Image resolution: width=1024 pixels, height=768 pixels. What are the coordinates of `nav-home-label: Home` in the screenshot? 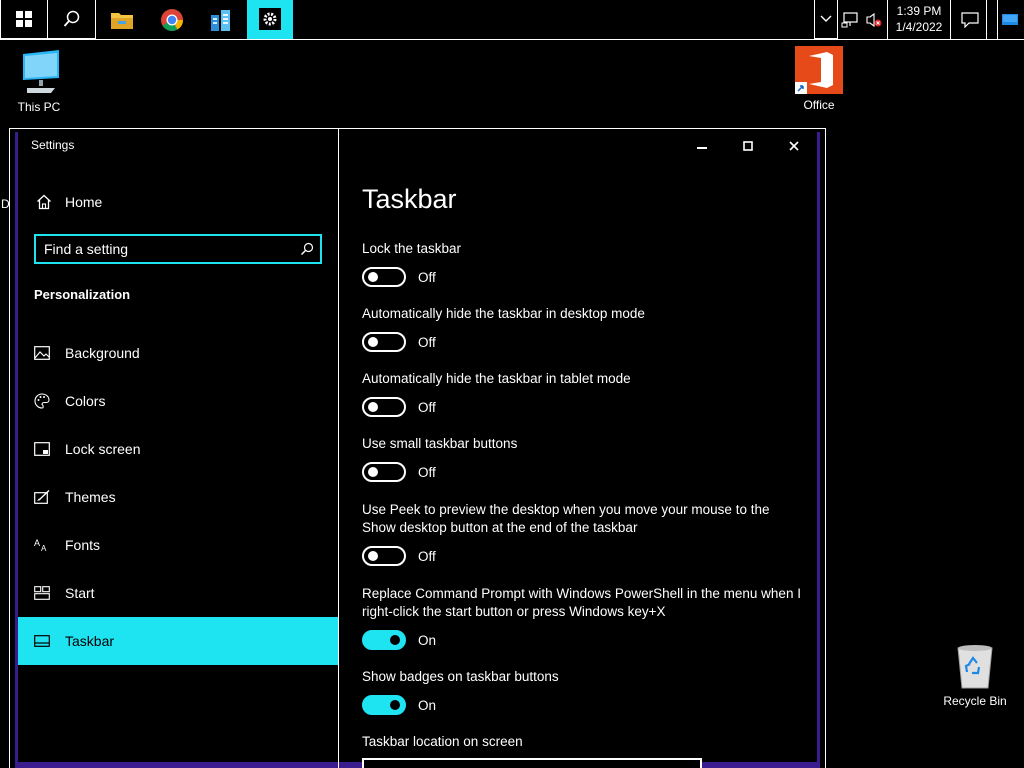 It's located at (84, 202).